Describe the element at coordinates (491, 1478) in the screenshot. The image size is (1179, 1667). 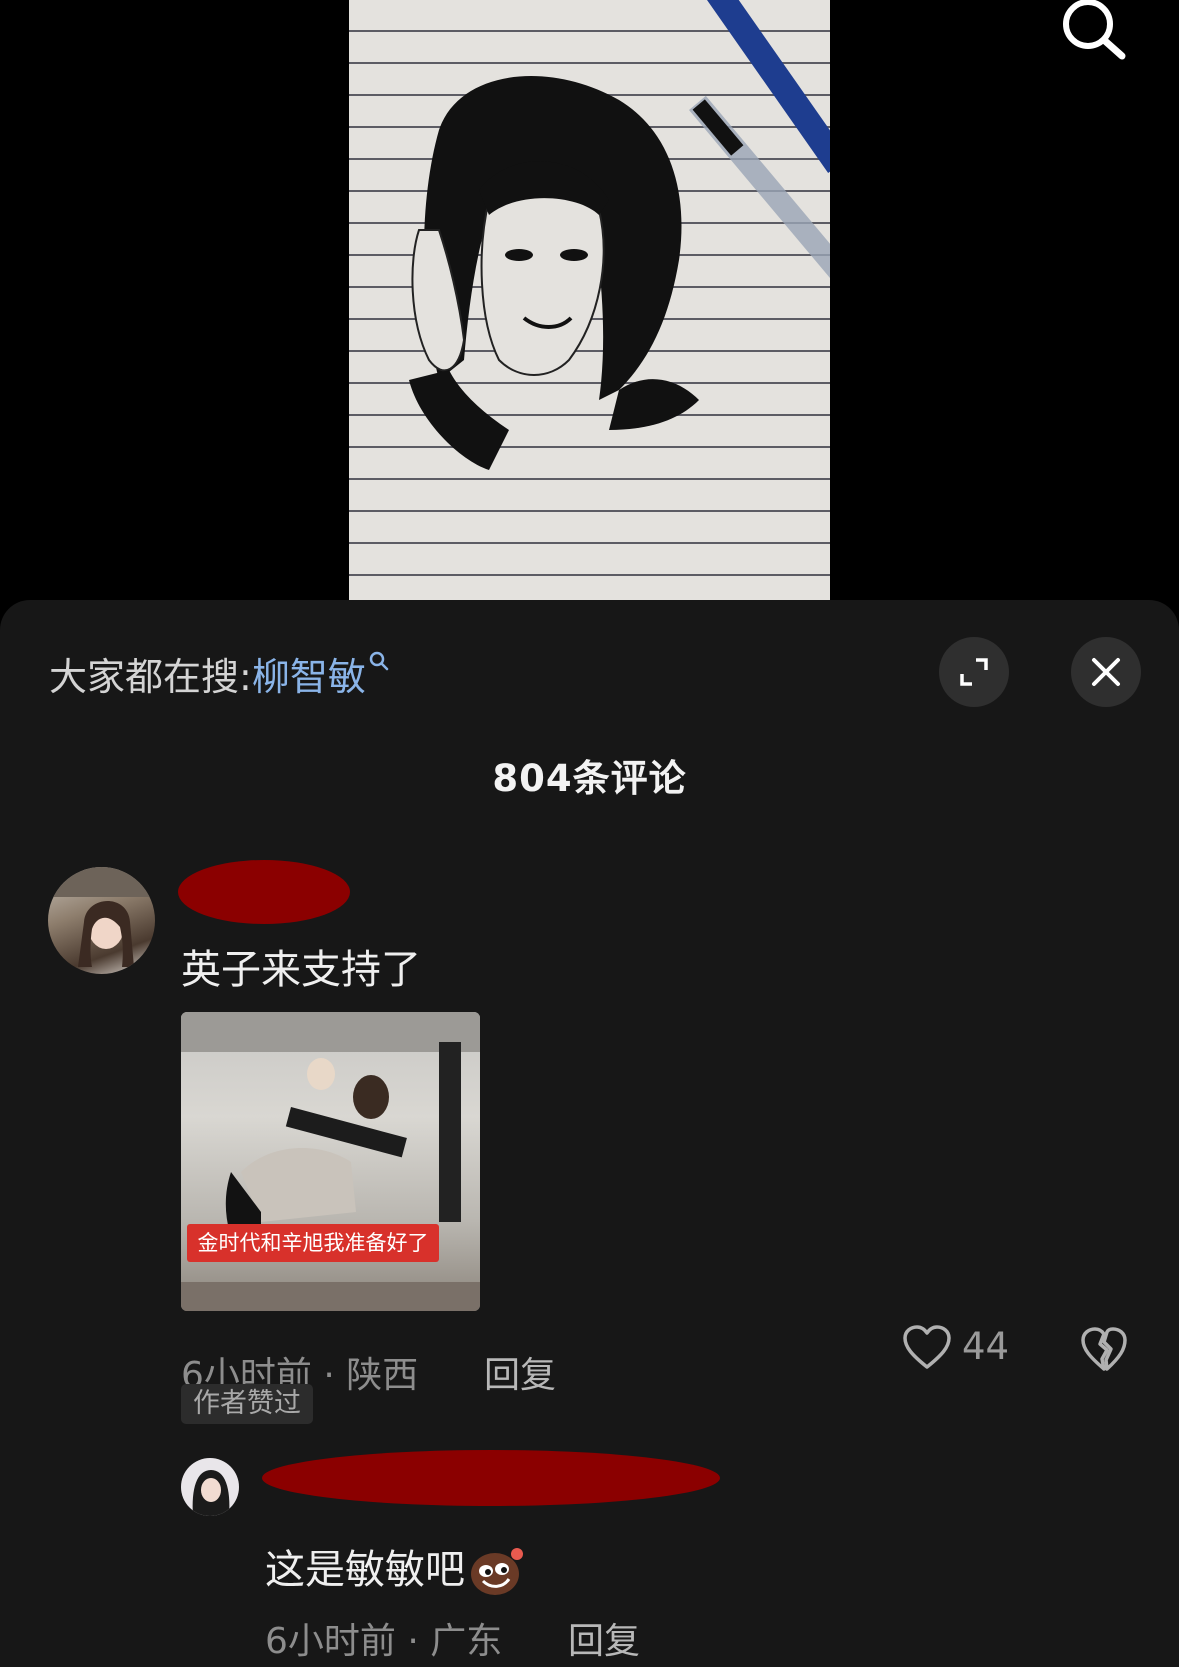
I see `redacted-reply-username` at that location.